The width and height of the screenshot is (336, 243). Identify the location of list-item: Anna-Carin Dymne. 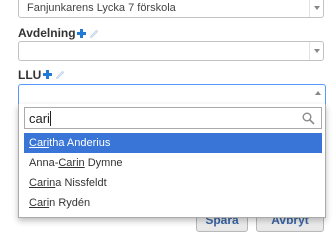
(173, 163).